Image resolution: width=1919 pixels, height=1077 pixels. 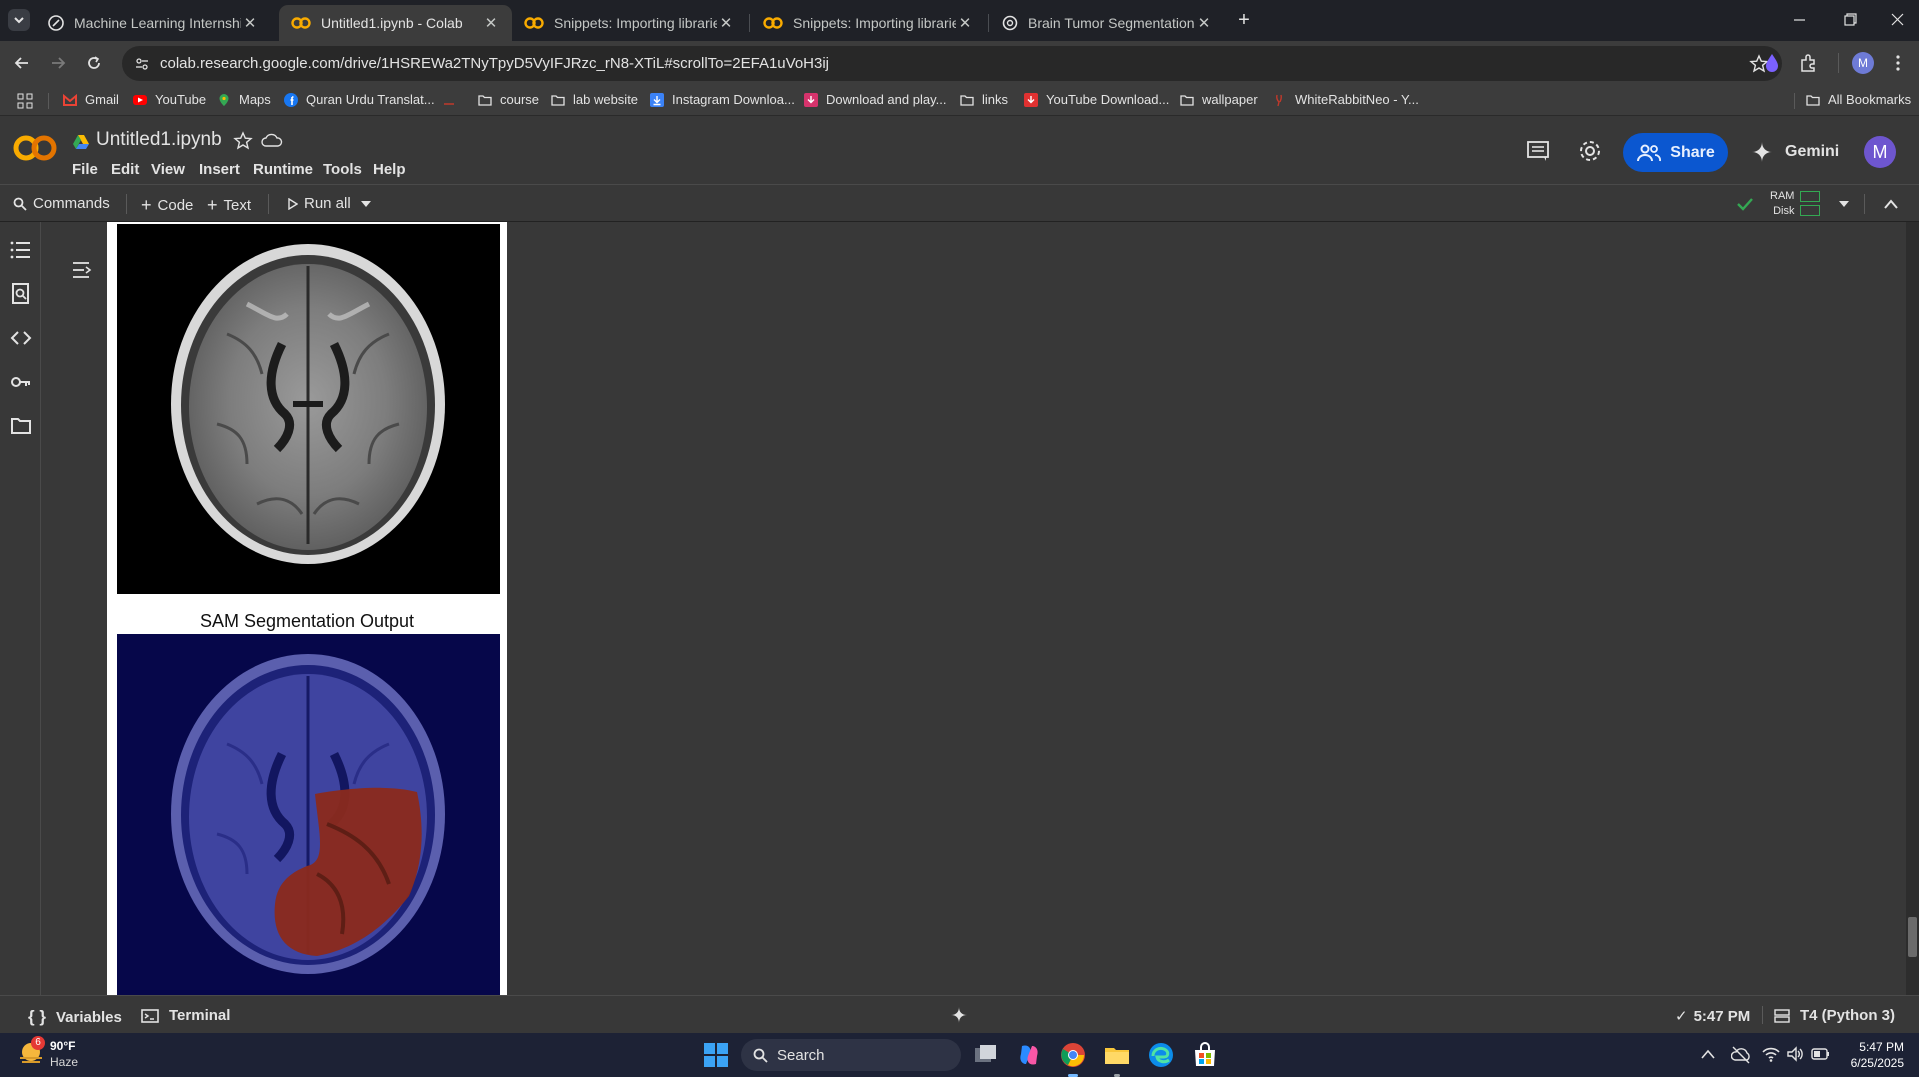 What do you see at coordinates (1898, 20) in the screenshot?
I see `window-close-button` at bounding box center [1898, 20].